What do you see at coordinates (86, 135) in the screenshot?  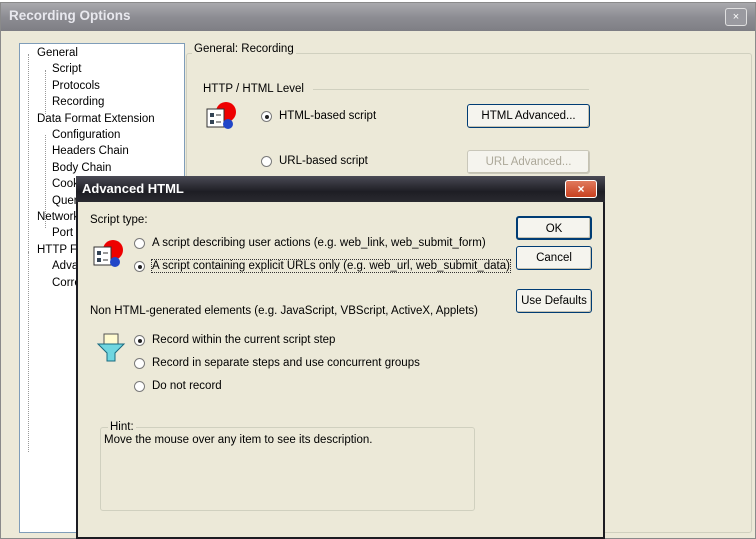 I see `tree-item: Configuration` at bounding box center [86, 135].